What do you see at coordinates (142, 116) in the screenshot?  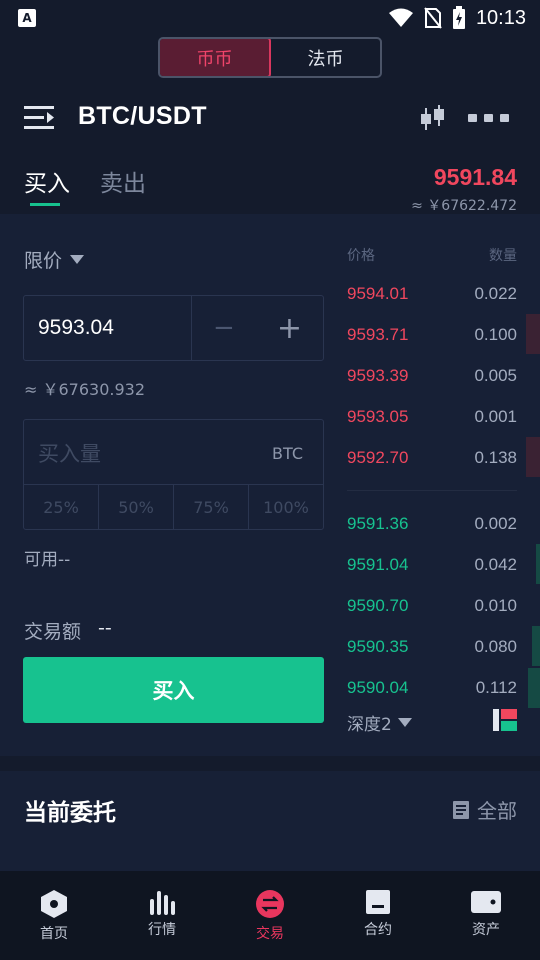 I see `pair-title: BTC/USDT` at bounding box center [142, 116].